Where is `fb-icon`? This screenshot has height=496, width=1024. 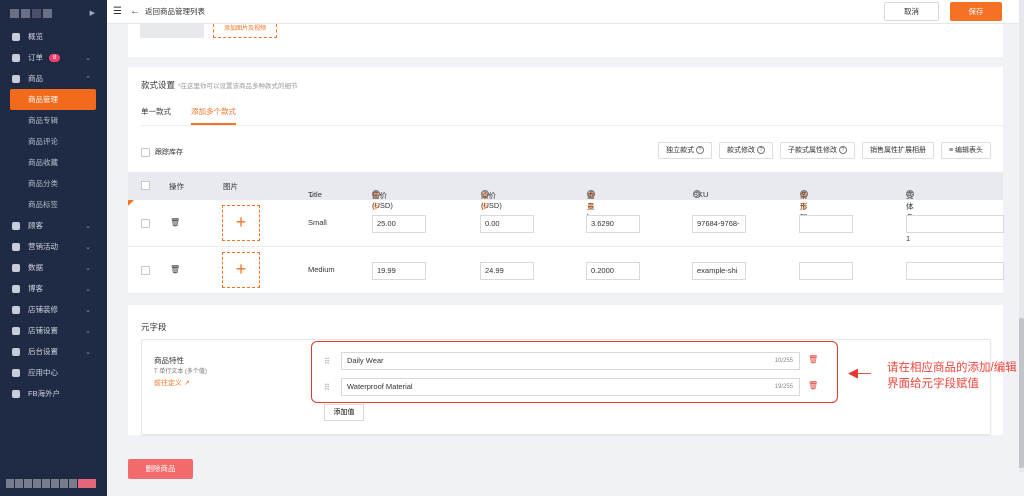
fb-icon is located at coordinates (16, 393).